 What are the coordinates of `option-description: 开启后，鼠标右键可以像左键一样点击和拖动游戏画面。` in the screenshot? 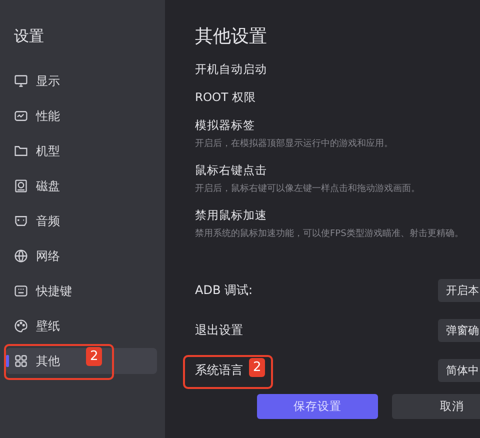 It's located at (308, 188).